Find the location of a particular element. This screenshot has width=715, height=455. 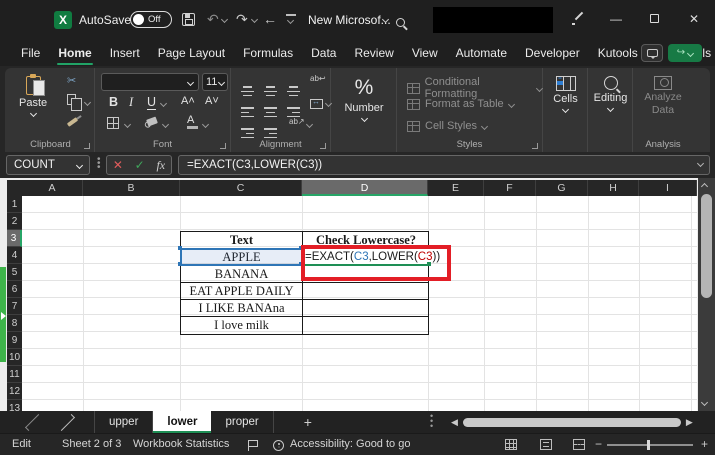

bold-button: B is located at coordinates (113, 102).